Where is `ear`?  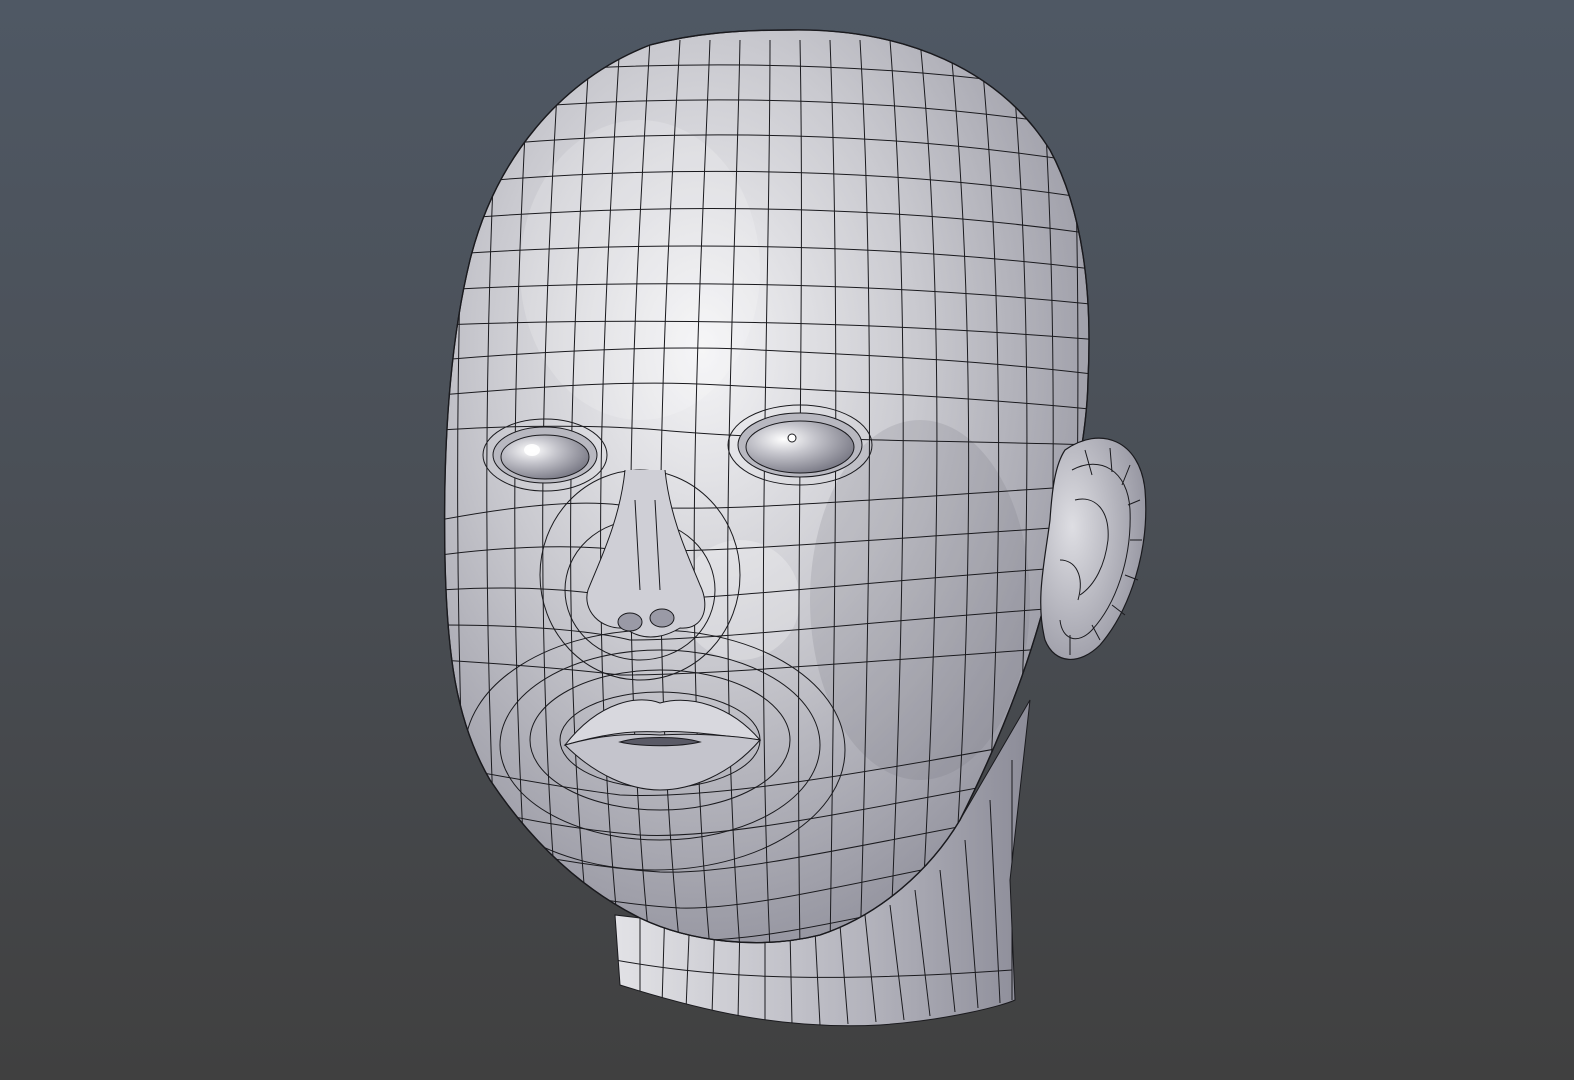 ear is located at coordinates (1093, 548).